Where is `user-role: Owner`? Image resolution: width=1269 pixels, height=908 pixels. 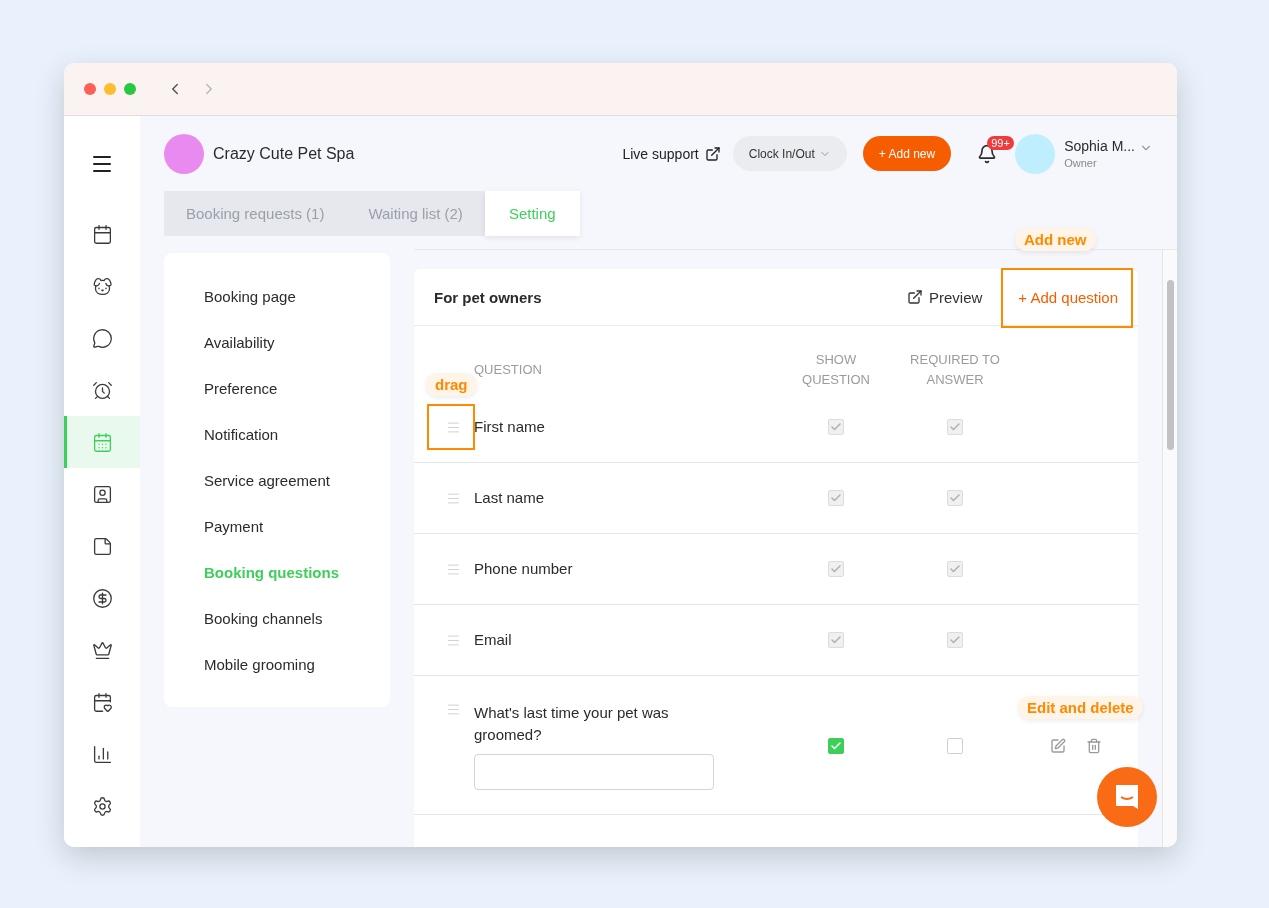 user-role: Owner is located at coordinates (1081, 163).